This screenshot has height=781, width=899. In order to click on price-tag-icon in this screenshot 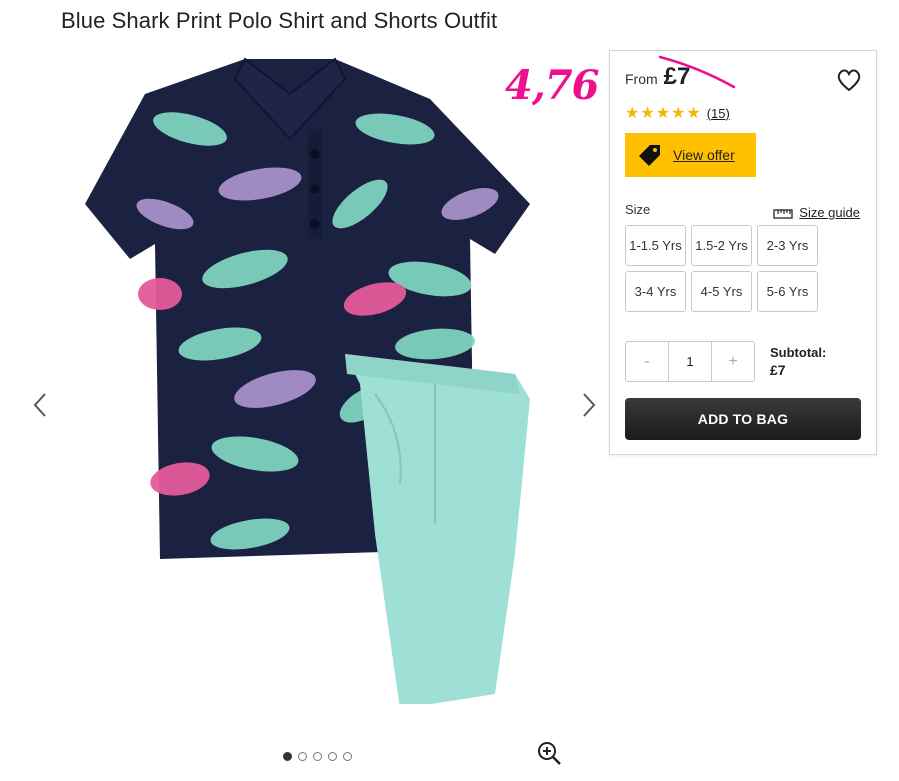, I will do `click(649, 155)`.